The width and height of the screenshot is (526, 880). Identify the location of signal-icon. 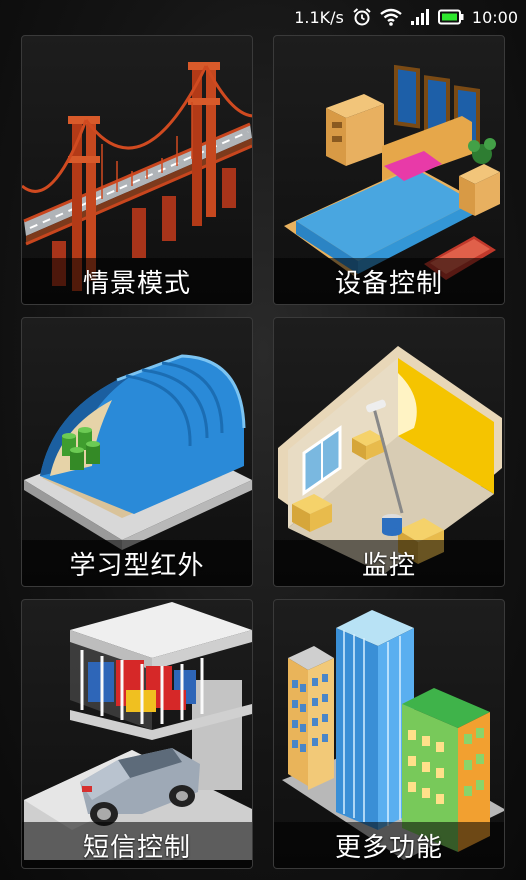
(420, 17).